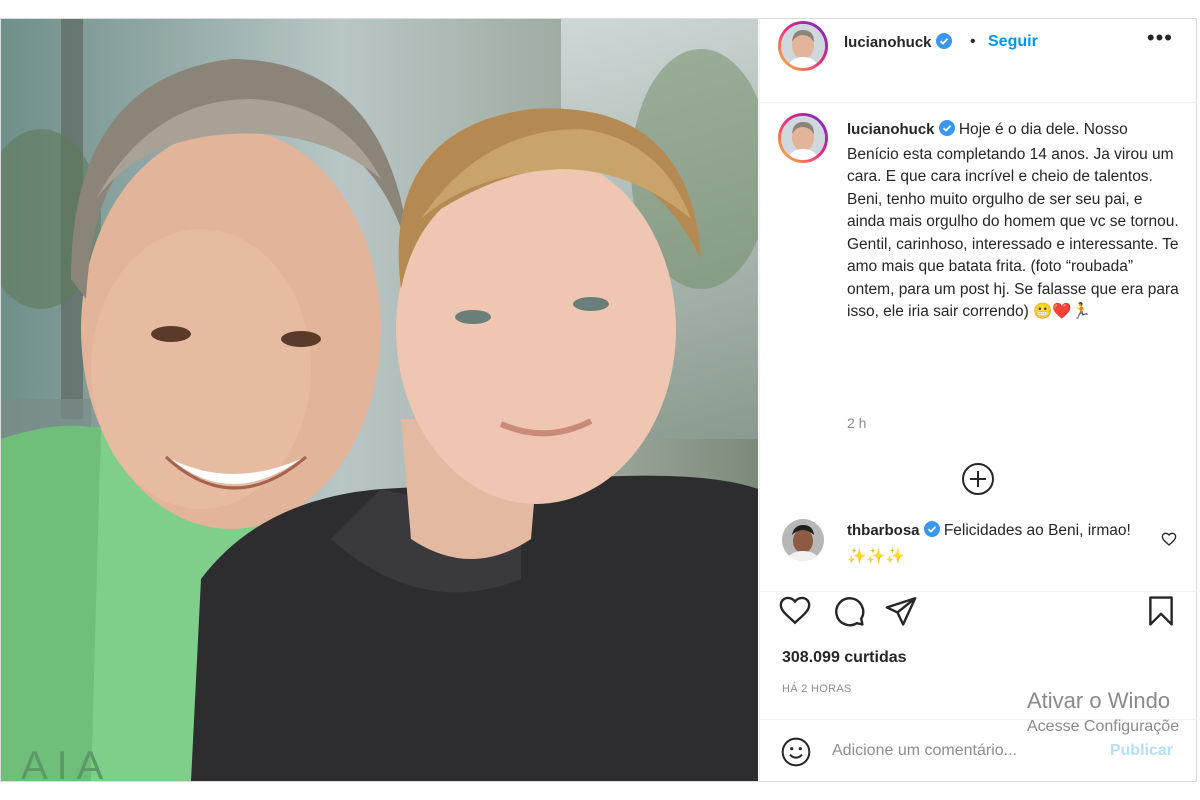  I want to click on caption-avatar-ring, so click(803, 138).